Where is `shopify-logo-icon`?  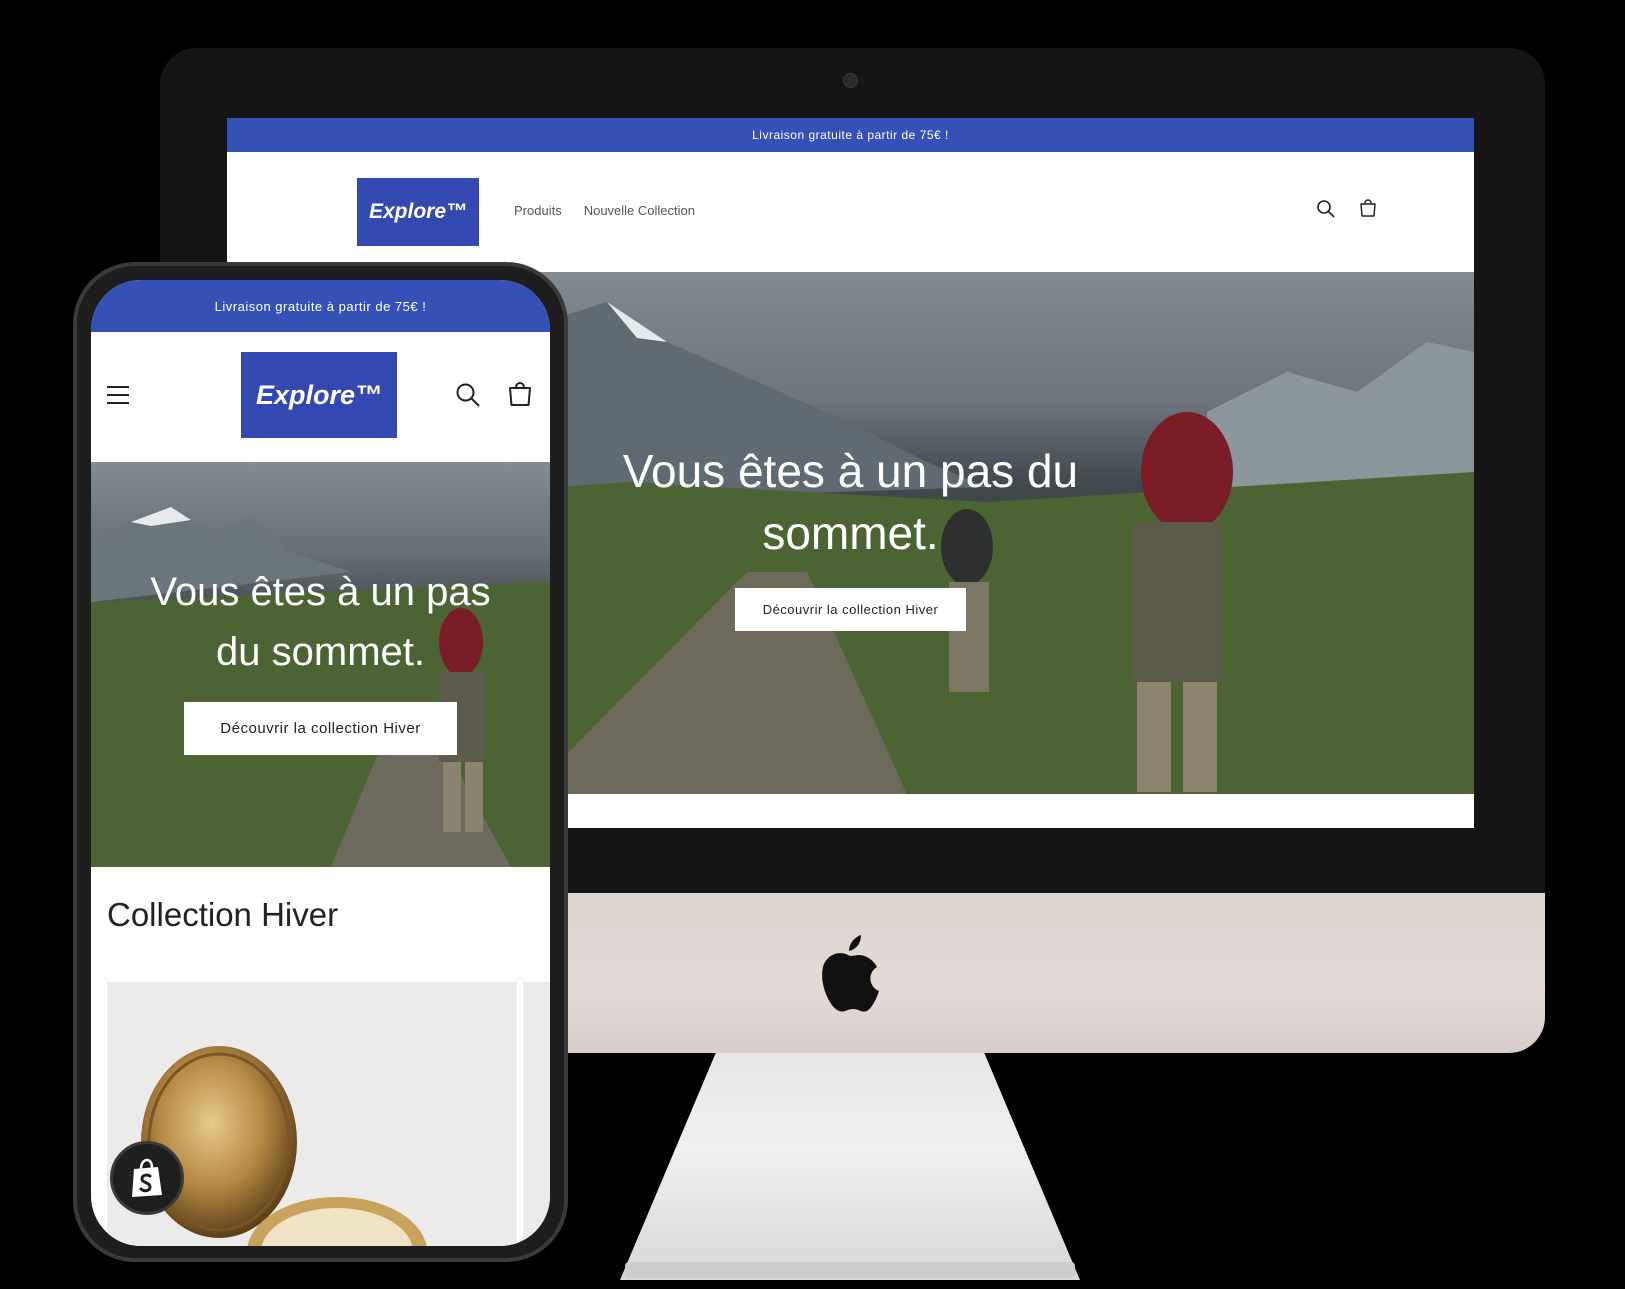 shopify-logo-icon is located at coordinates (147, 1178).